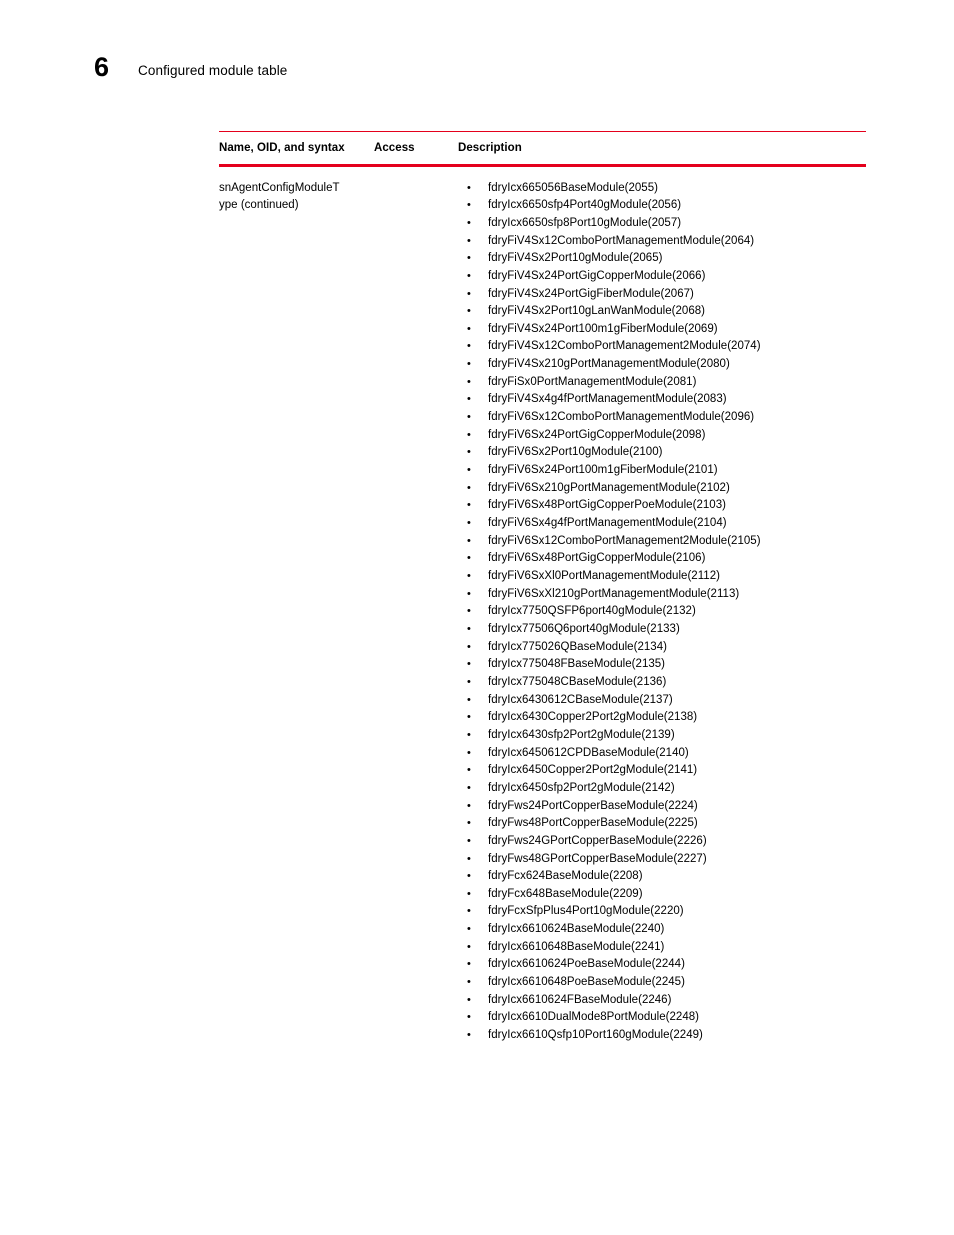  I want to click on list-item: • fdryIcx6610624PoeBaseModule(2244), so click(662, 965).